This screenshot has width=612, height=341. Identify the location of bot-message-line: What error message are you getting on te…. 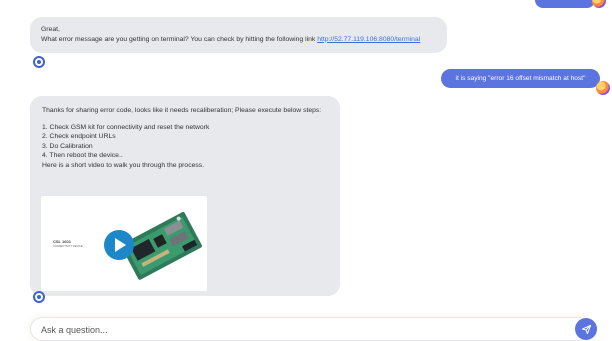
(240, 40).